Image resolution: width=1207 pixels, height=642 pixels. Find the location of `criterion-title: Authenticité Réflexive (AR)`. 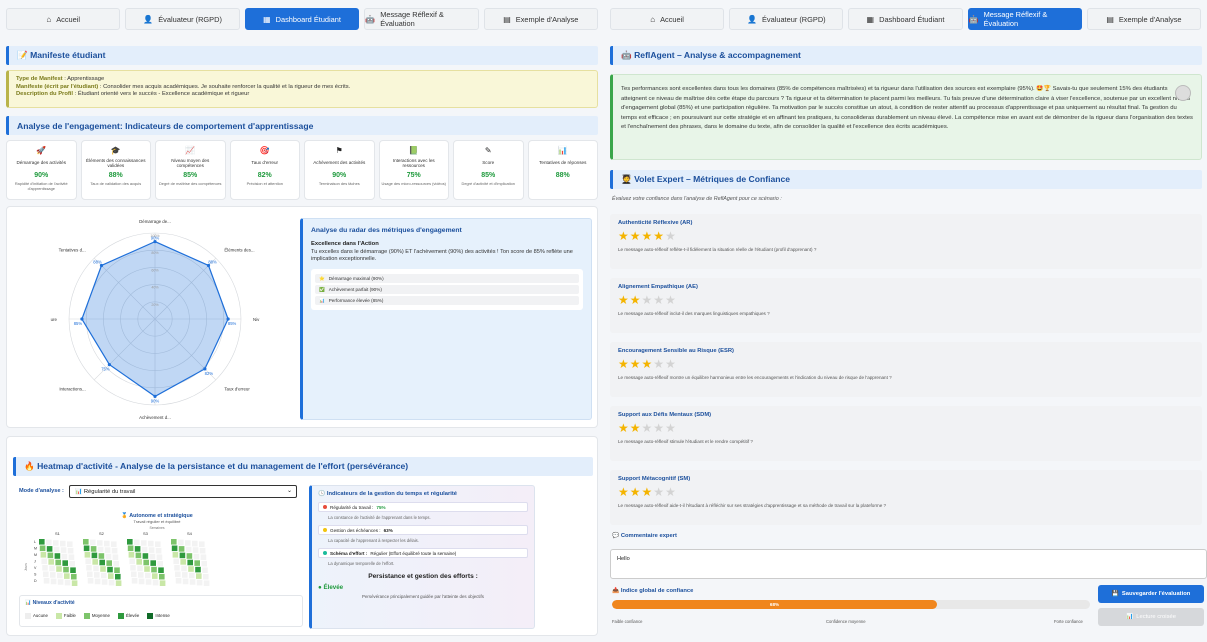

criterion-title: Authenticité Réflexive (AR) is located at coordinates (655, 223).